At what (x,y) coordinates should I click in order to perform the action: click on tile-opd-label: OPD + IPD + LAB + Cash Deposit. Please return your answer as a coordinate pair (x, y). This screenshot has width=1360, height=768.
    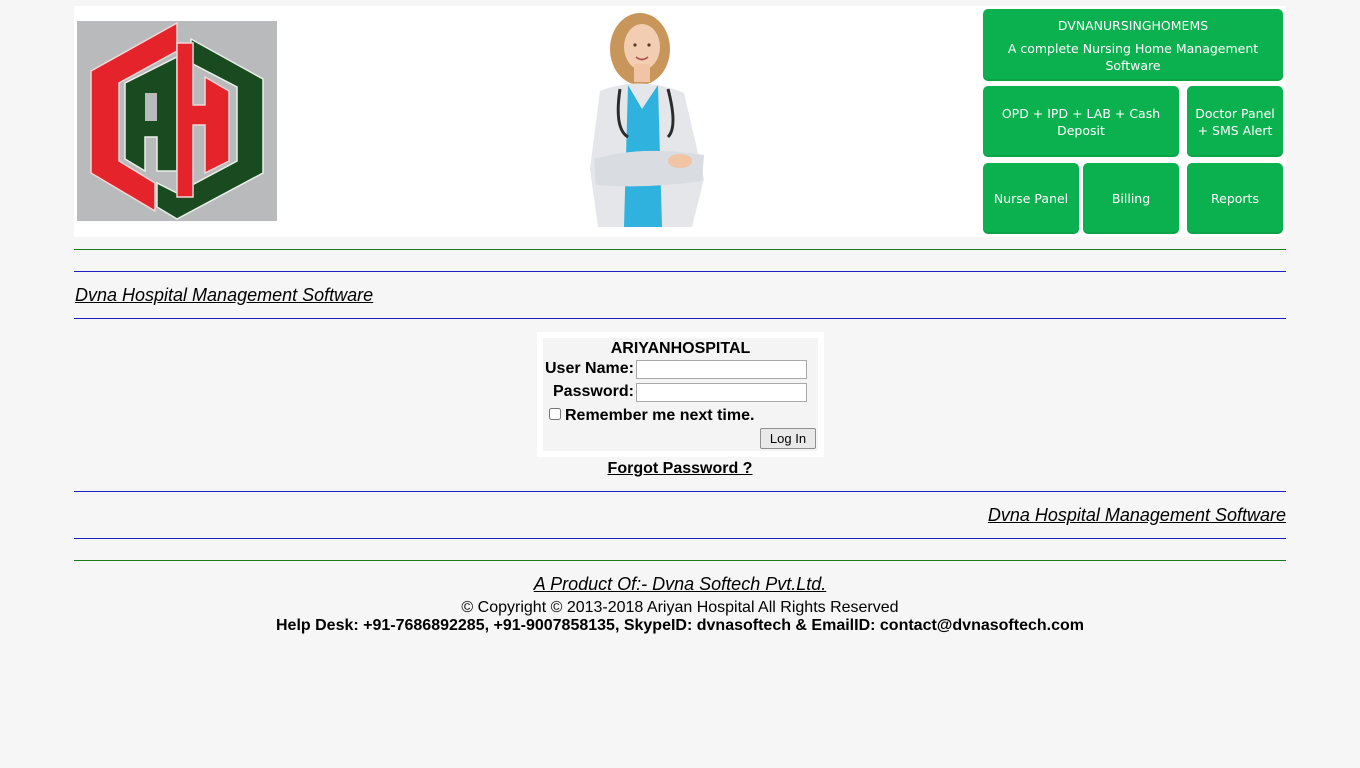
    Looking at the image, I should click on (1081, 121).